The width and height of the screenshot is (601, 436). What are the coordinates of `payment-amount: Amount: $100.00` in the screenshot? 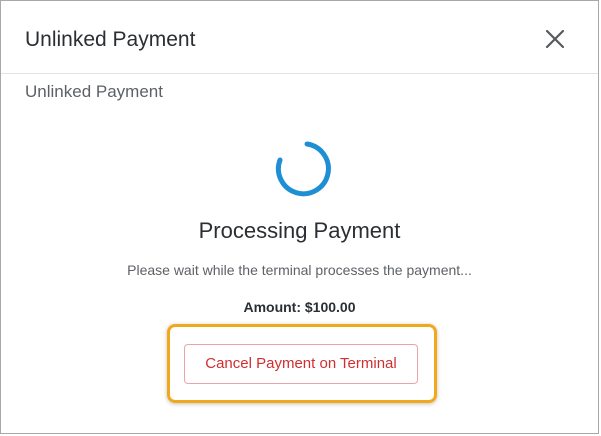 It's located at (299, 307).